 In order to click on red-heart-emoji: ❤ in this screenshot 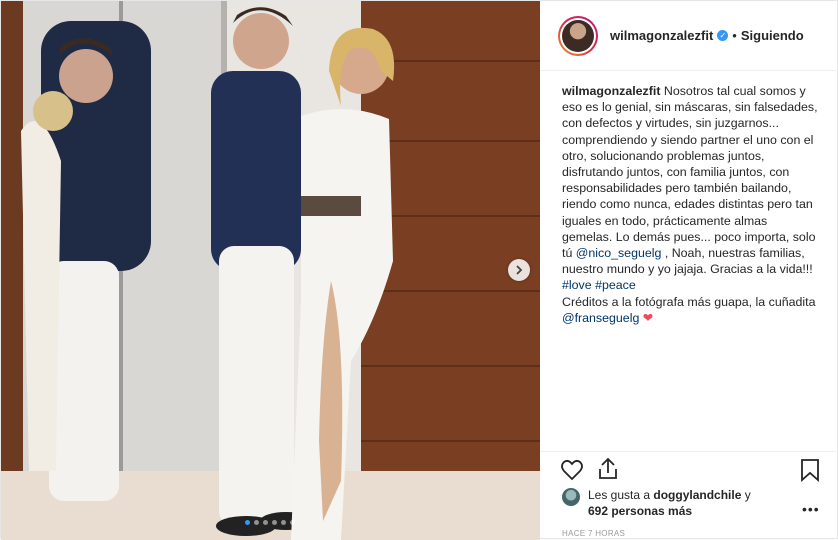, I will do `click(648, 317)`.